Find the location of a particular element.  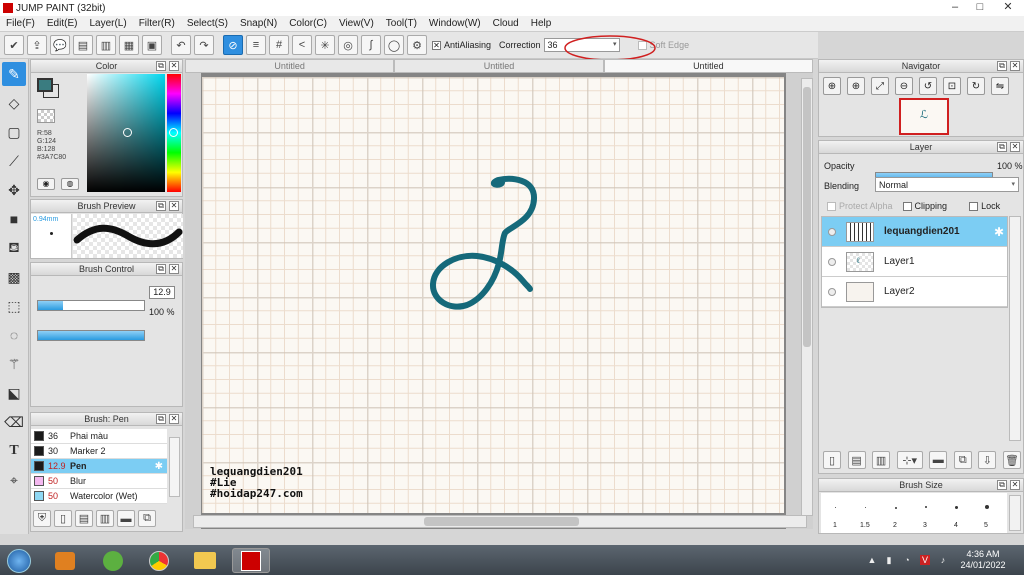

volume-icon: ♪ is located at coordinates (943, 560).